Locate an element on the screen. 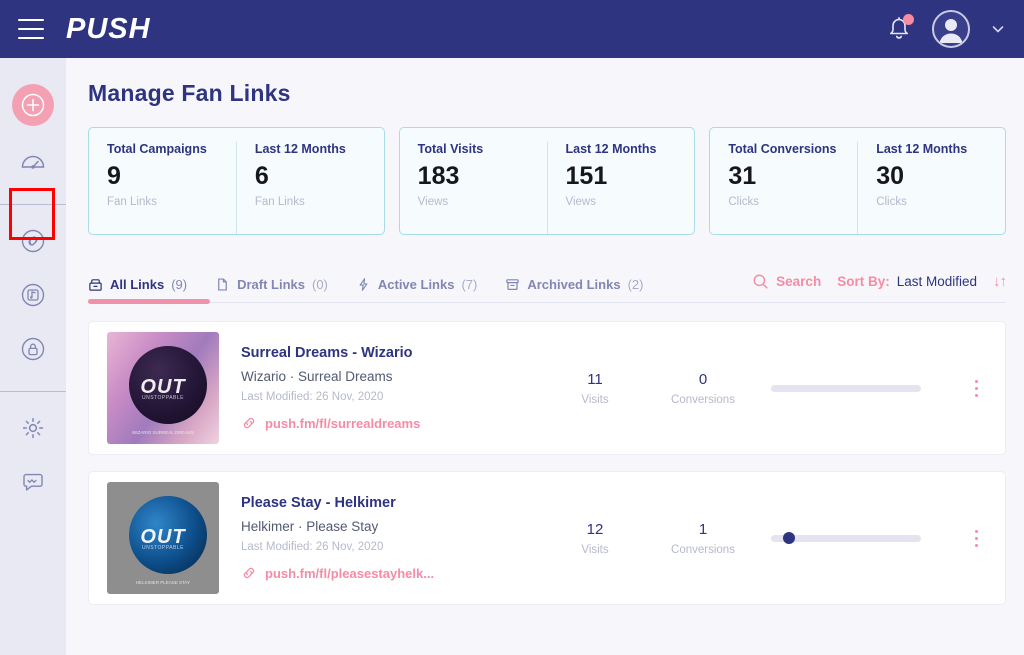  stat-label: Total Visits is located at coordinates (450, 149).